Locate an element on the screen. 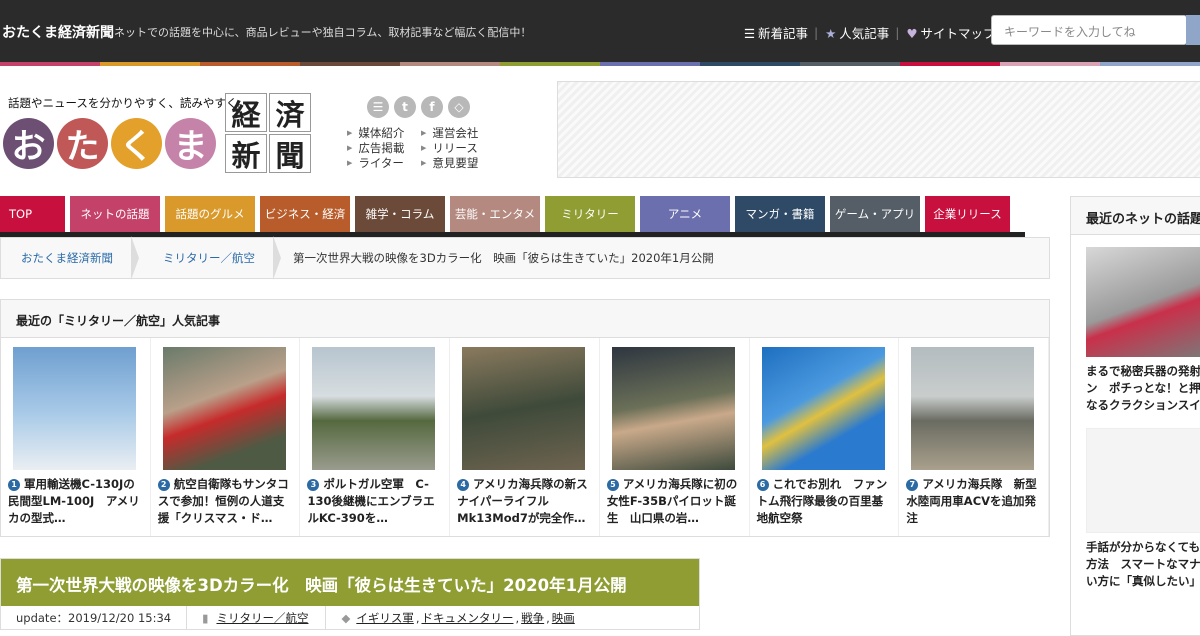  nav-tab: 雑学・コラム is located at coordinates (400, 214).